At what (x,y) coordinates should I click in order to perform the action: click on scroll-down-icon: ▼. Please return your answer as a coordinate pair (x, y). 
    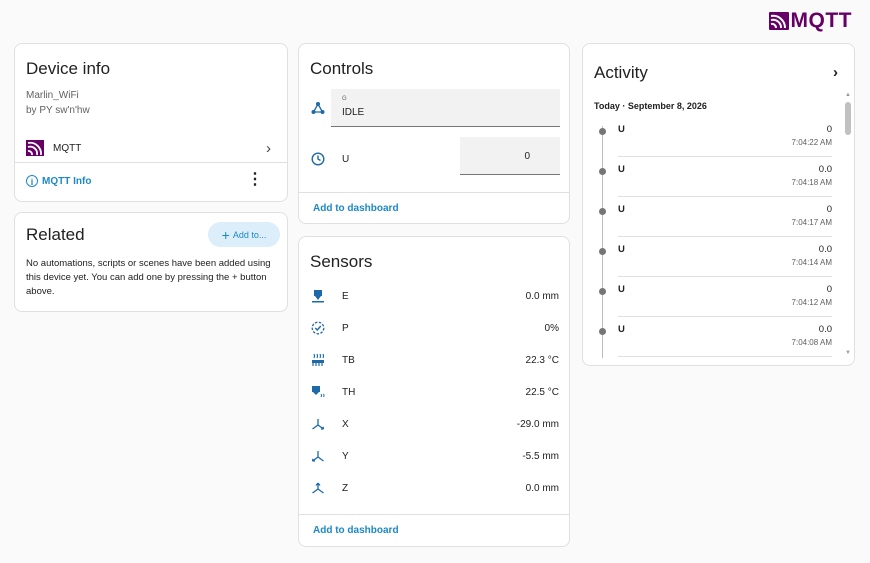
    Looking at the image, I should click on (848, 353).